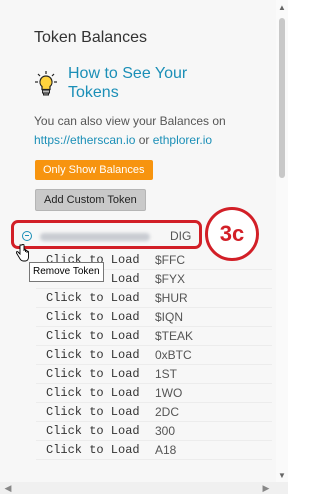  I want to click on desc-or: or, so click(144, 140).